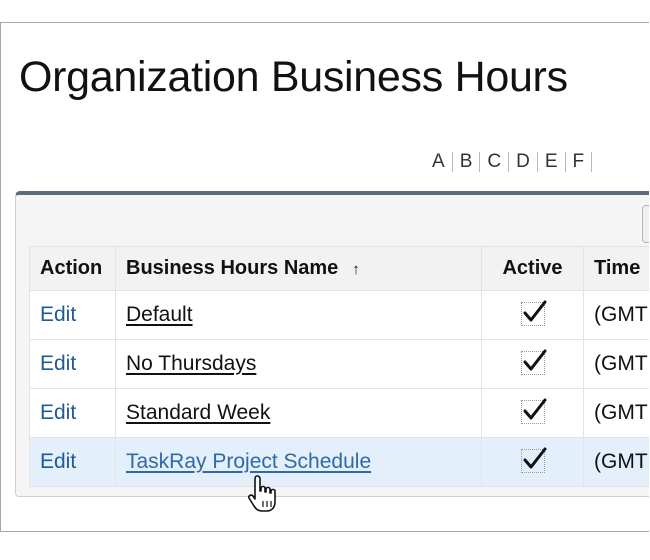  I want to click on alphabet-filter-a: A, so click(438, 162).